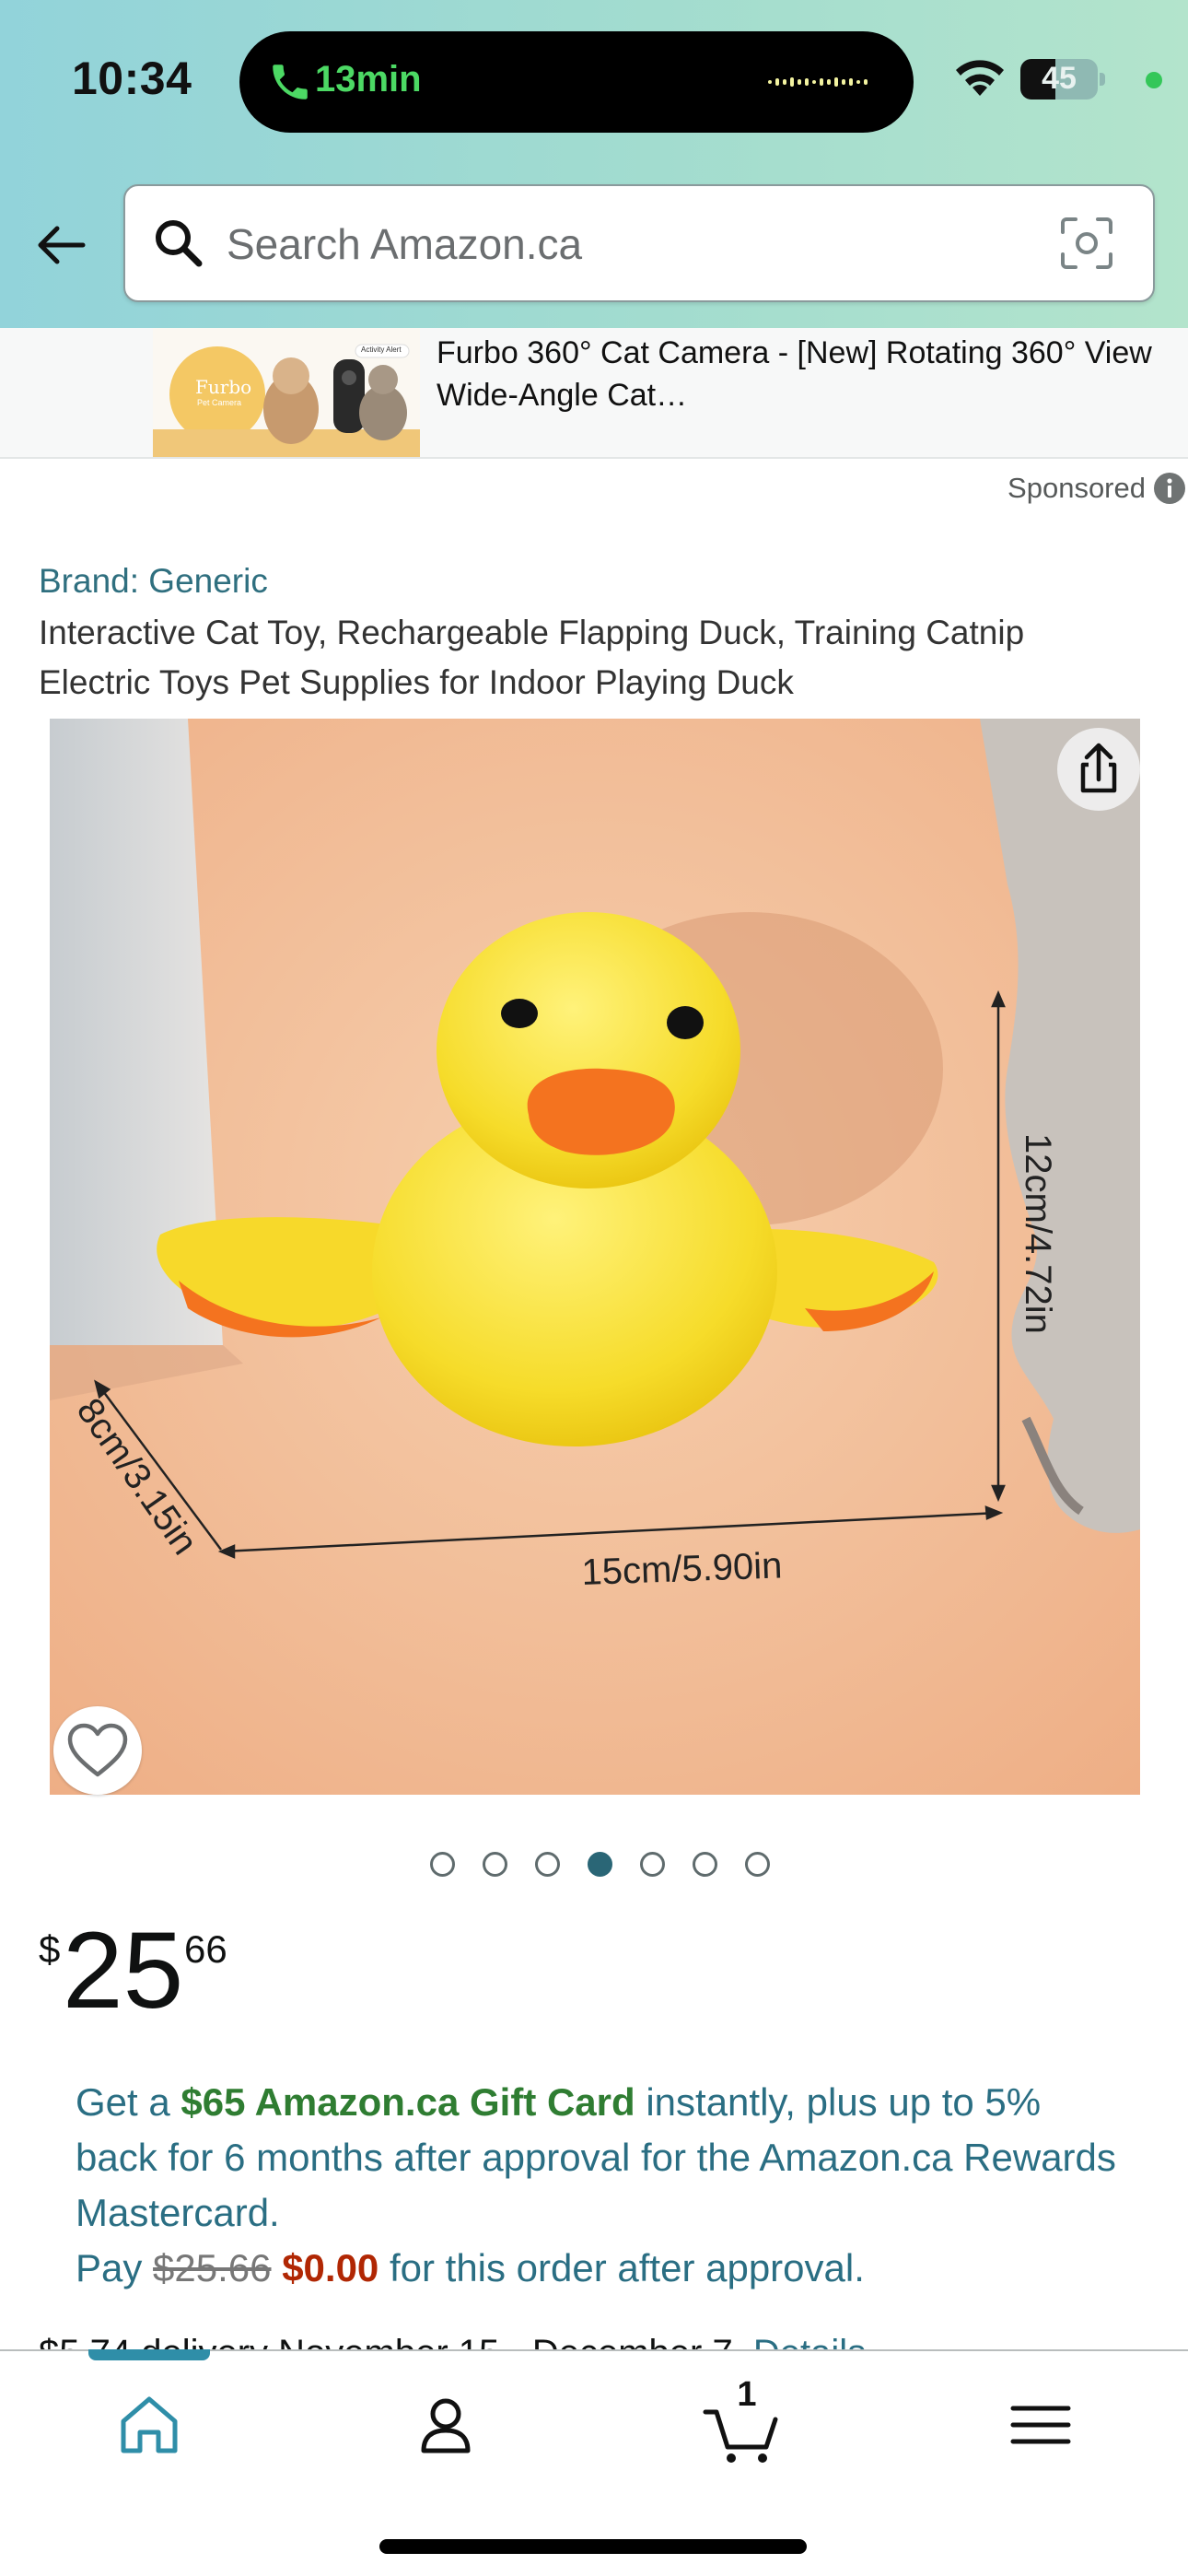 The image size is (1188, 2576). Describe the element at coordinates (60, 245) in the screenshot. I see `back-arrow-icon` at that location.